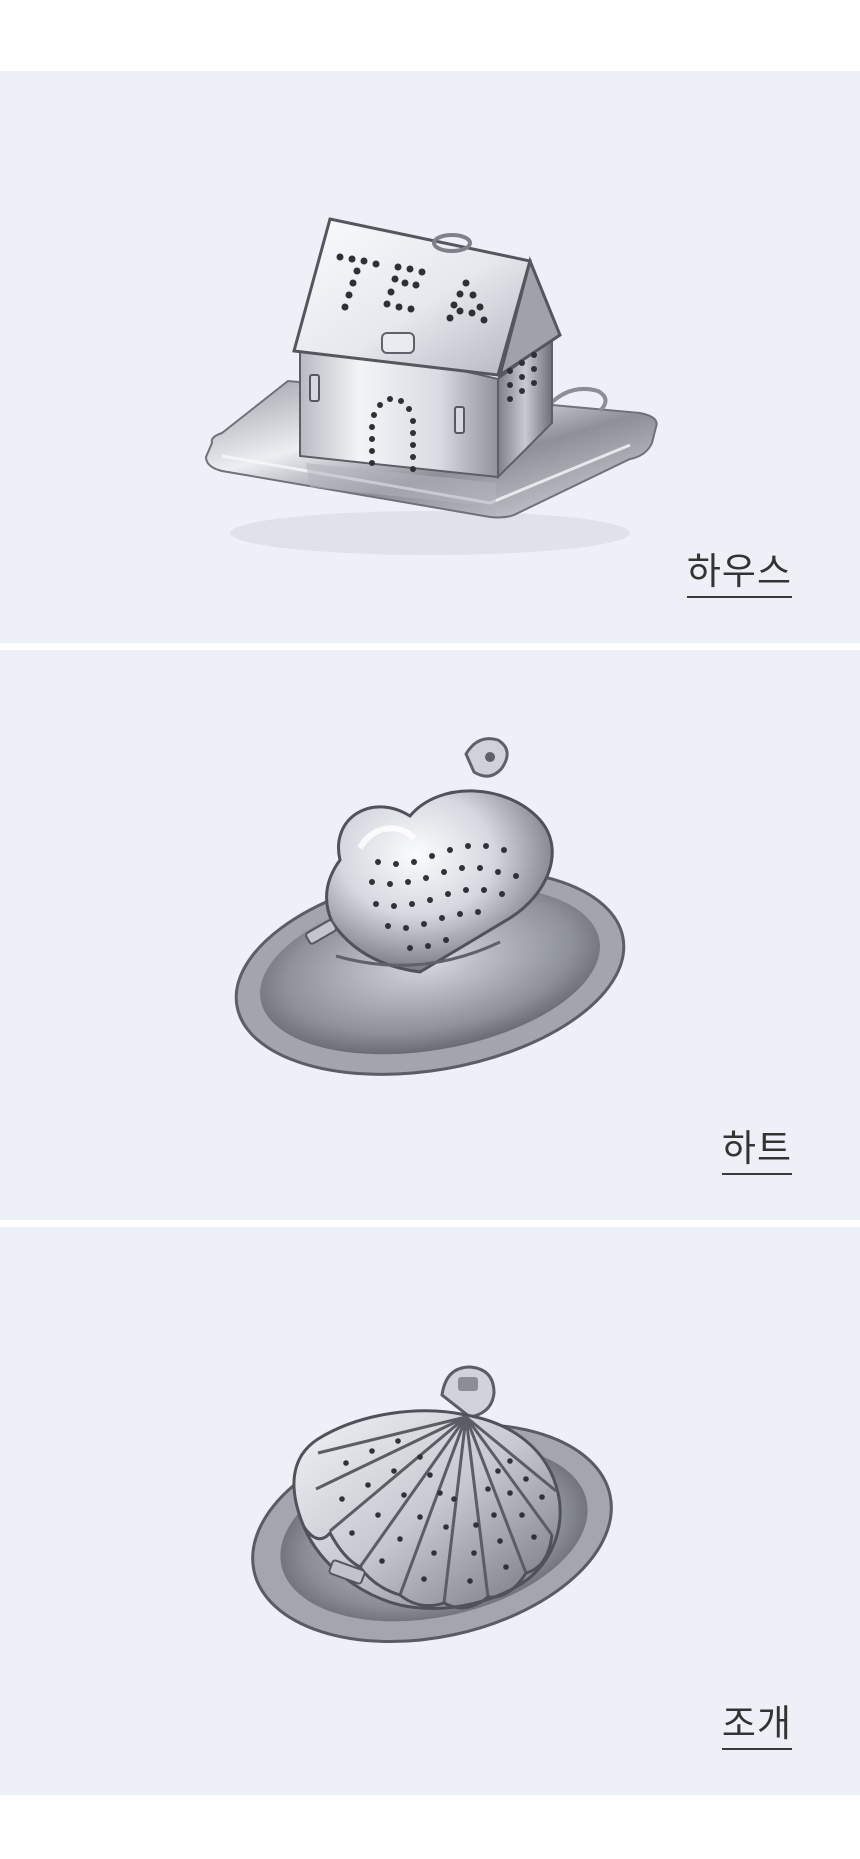 This screenshot has width=860, height=1859. Describe the element at coordinates (739, 576) in the screenshot. I see `product-caption-house: 하우스` at that location.